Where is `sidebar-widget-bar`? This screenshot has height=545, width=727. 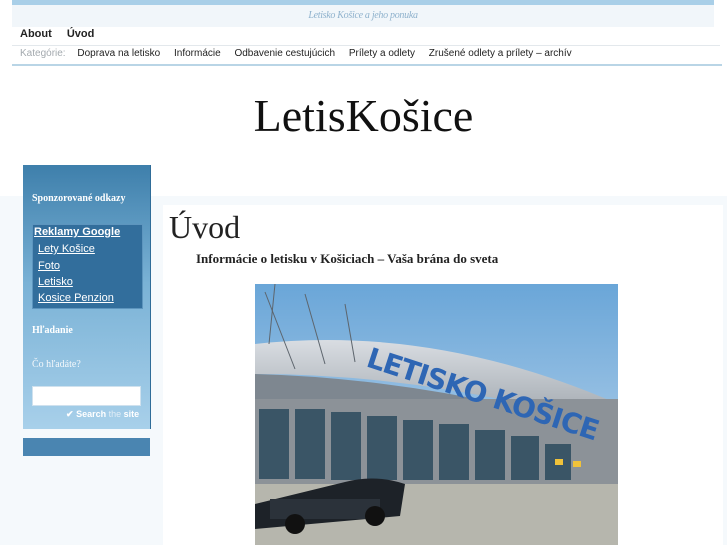
sidebar-widget-bar is located at coordinates (86, 447).